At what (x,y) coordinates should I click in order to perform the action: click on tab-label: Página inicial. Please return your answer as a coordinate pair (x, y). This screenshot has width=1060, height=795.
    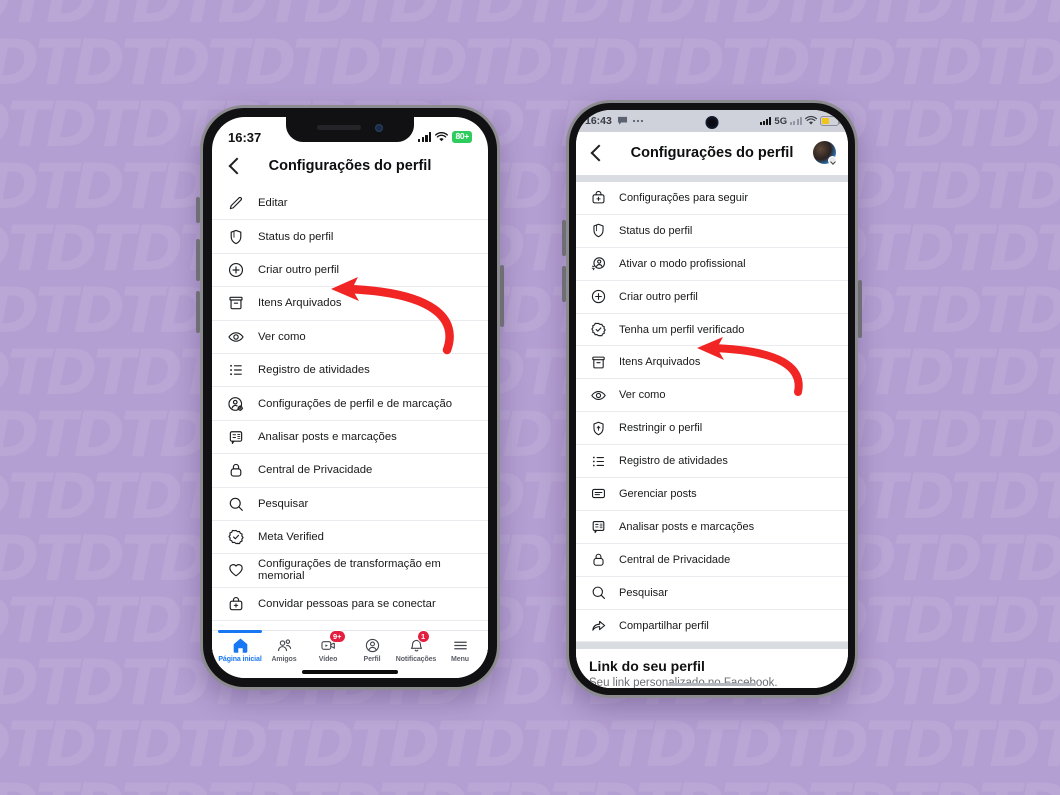
    Looking at the image, I should click on (240, 659).